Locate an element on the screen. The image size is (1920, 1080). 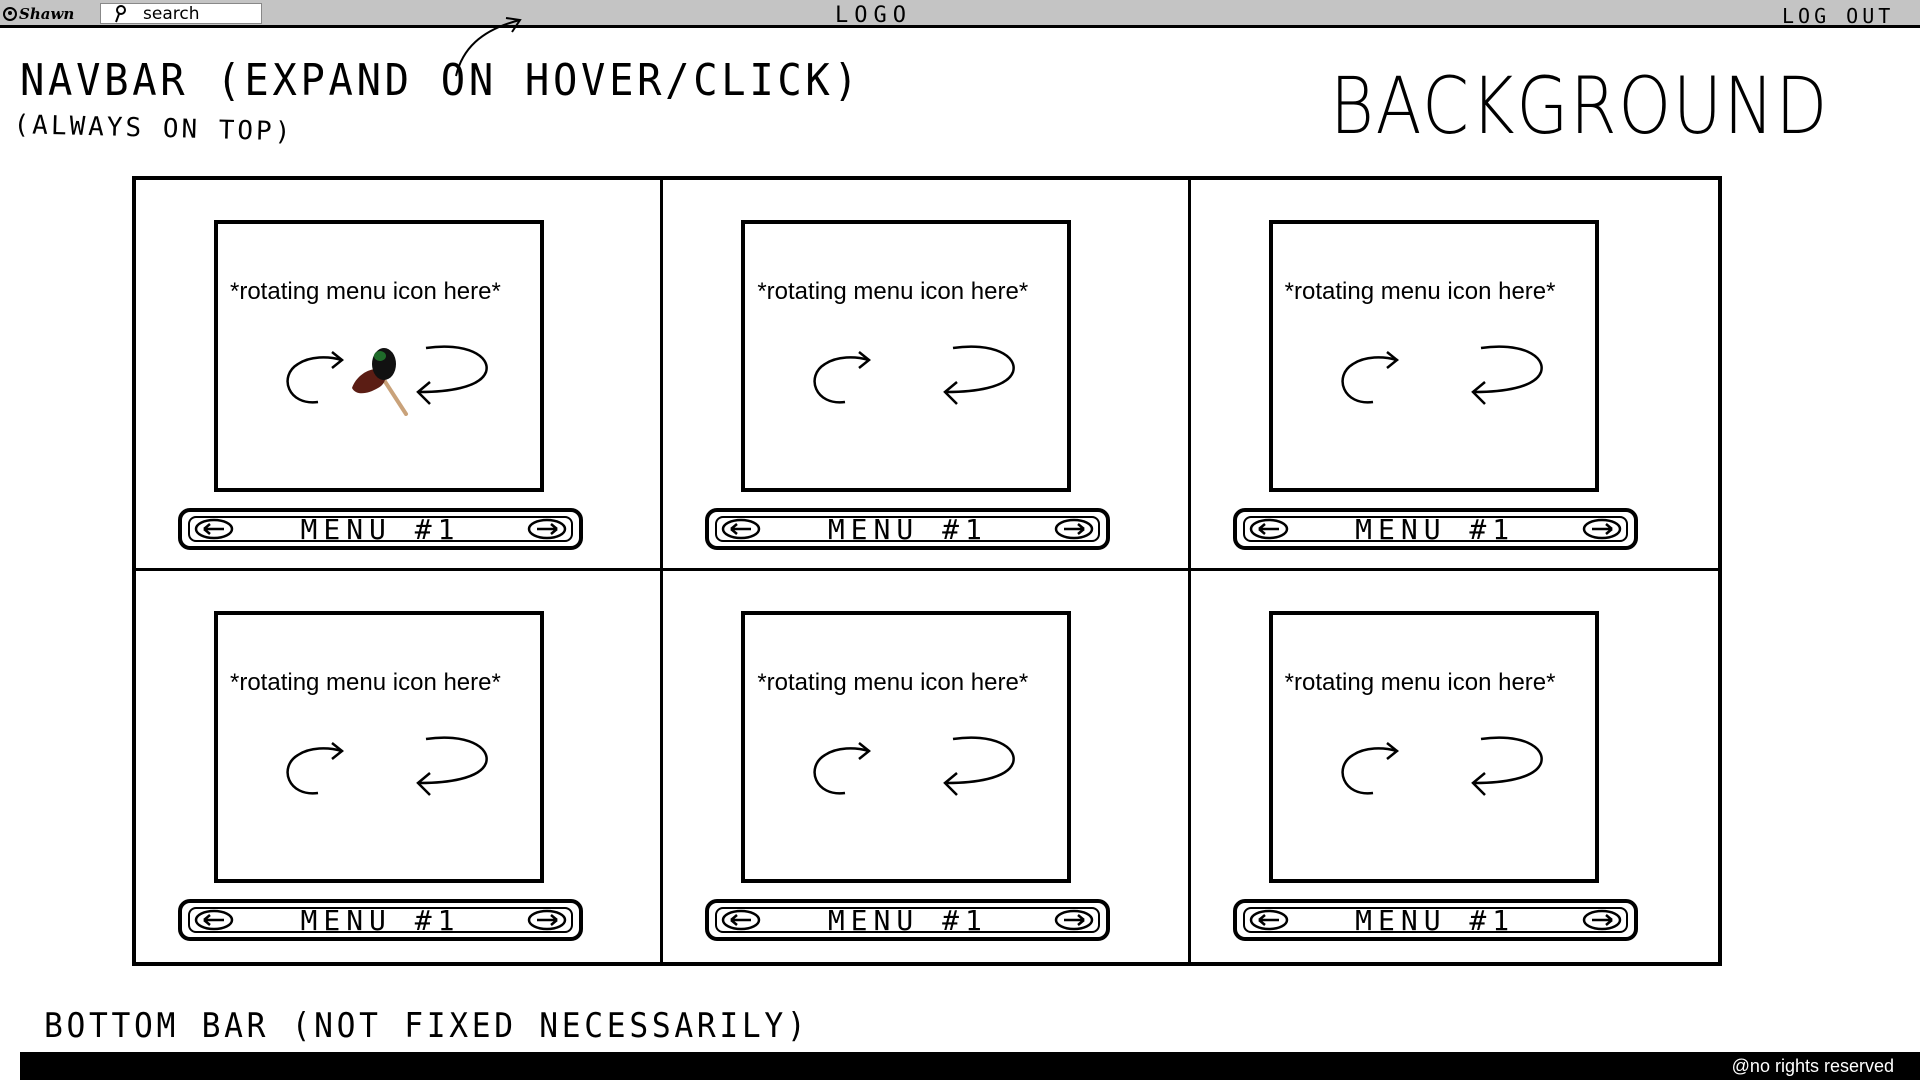
search-box is located at coordinates (181, 13).